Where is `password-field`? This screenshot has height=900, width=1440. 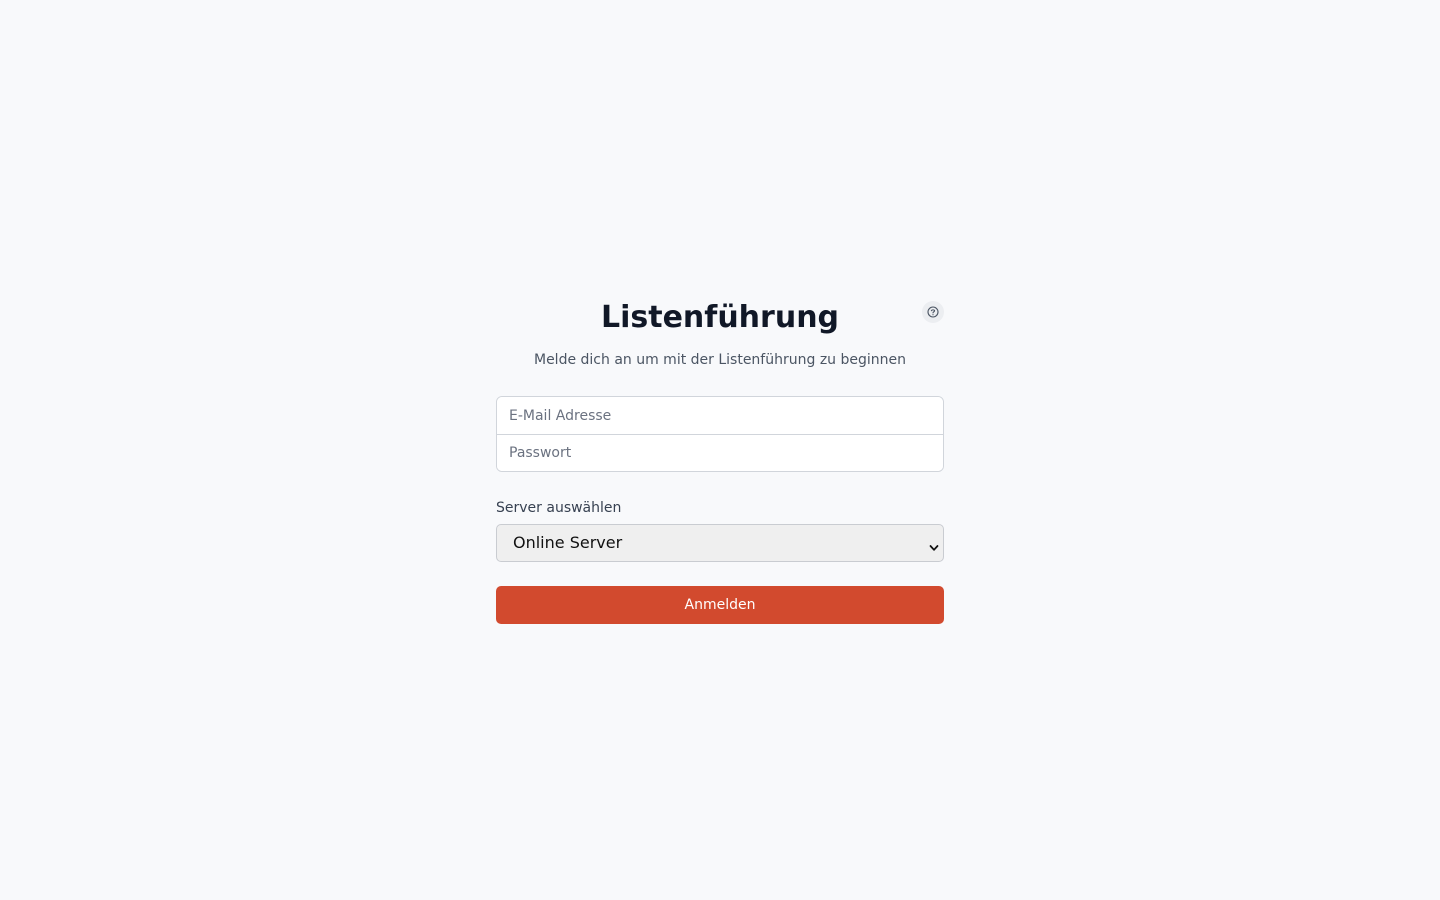
password-field is located at coordinates (720, 452).